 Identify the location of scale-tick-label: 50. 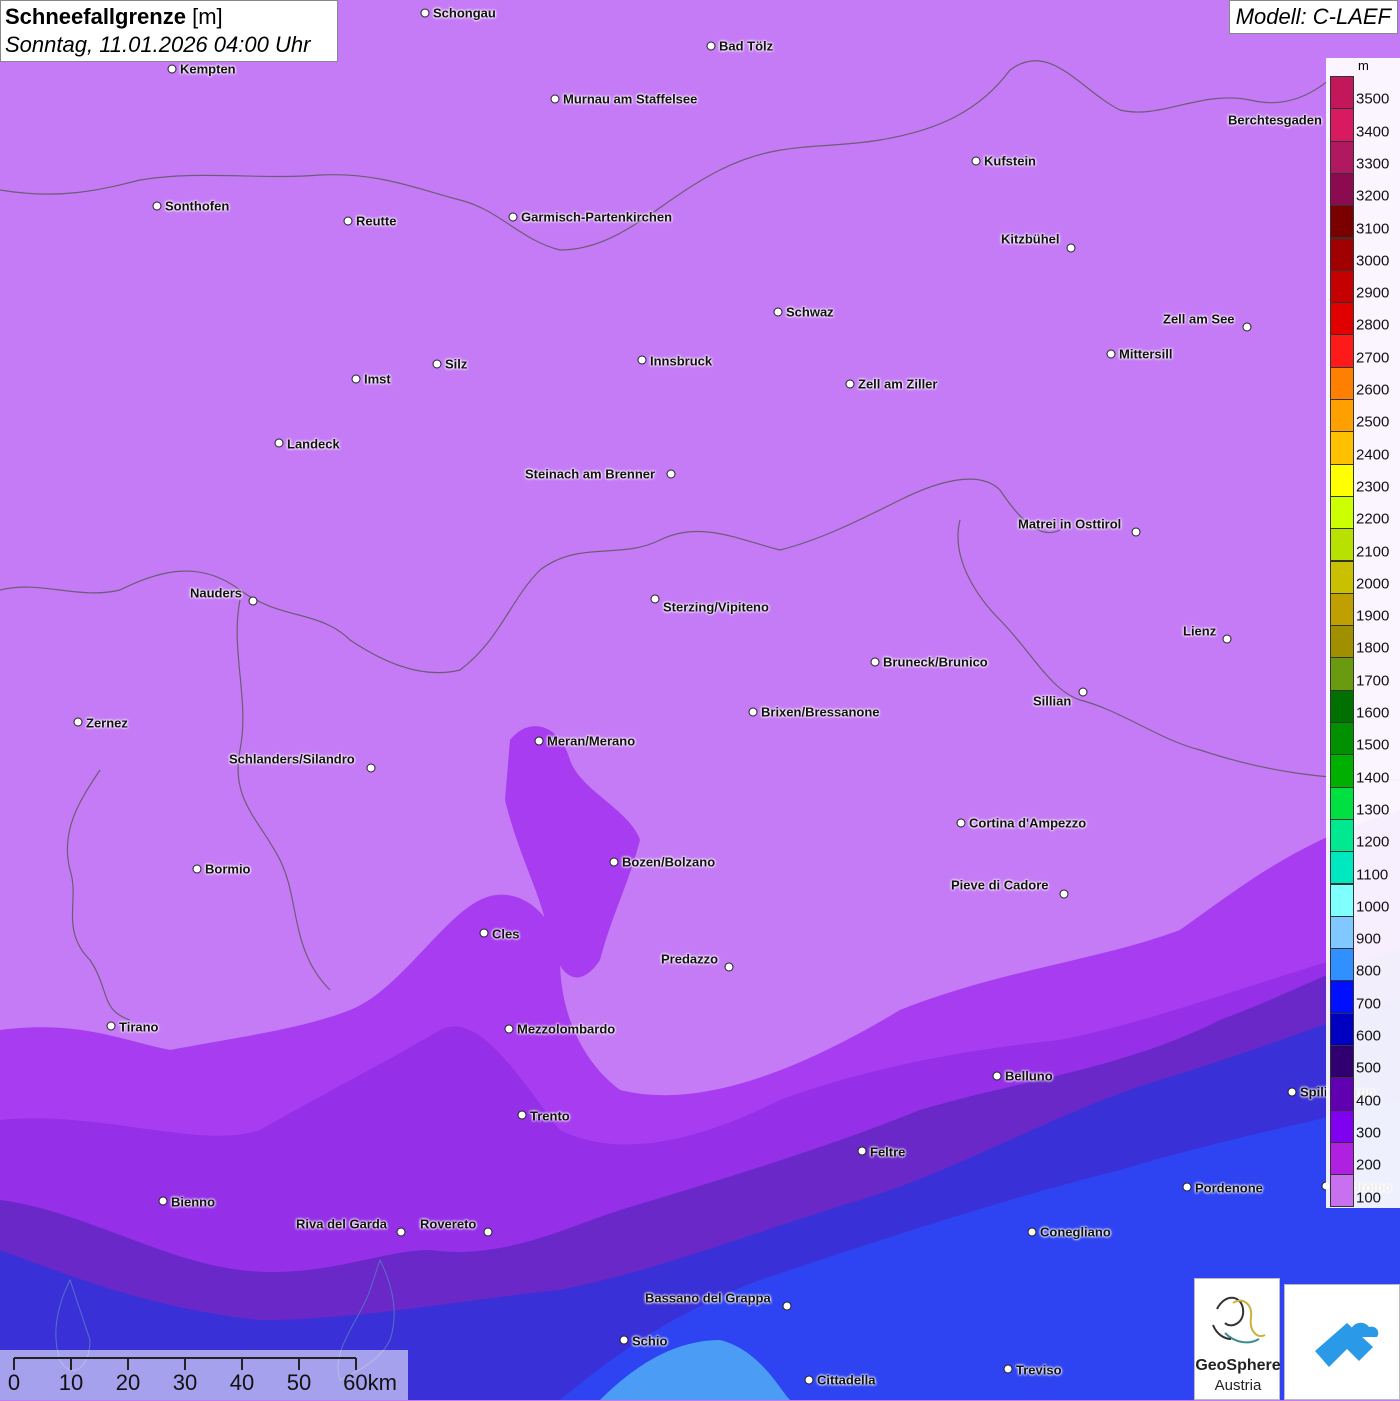
(299, 1382).